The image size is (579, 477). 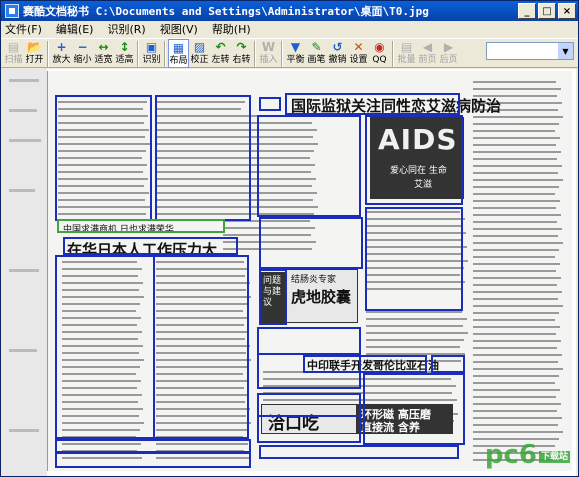 What do you see at coordinates (530, 51) in the screenshot?
I see `zoom-select` at bounding box center [530, 51].